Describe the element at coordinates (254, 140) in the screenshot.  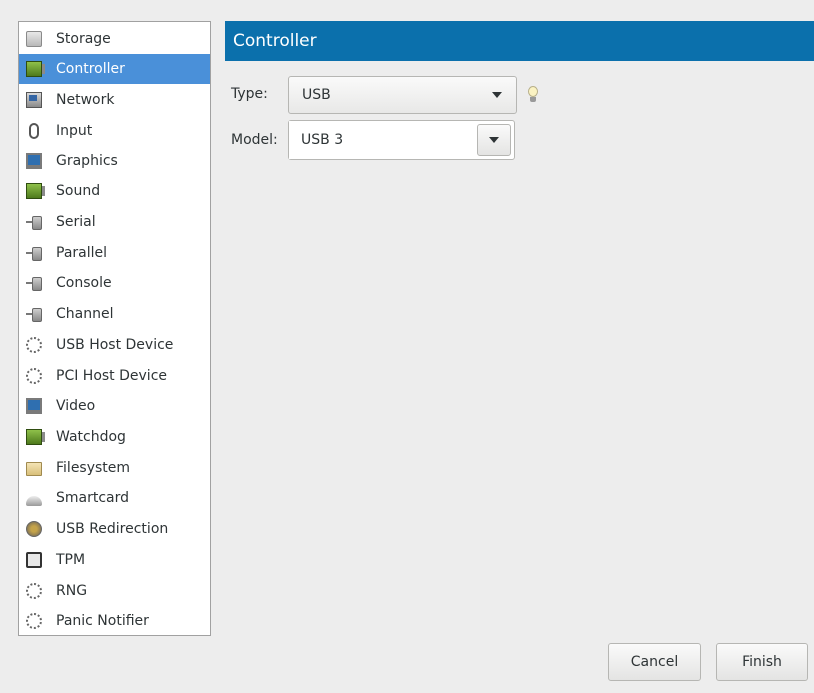
I see `model-label: Model:` at that location.